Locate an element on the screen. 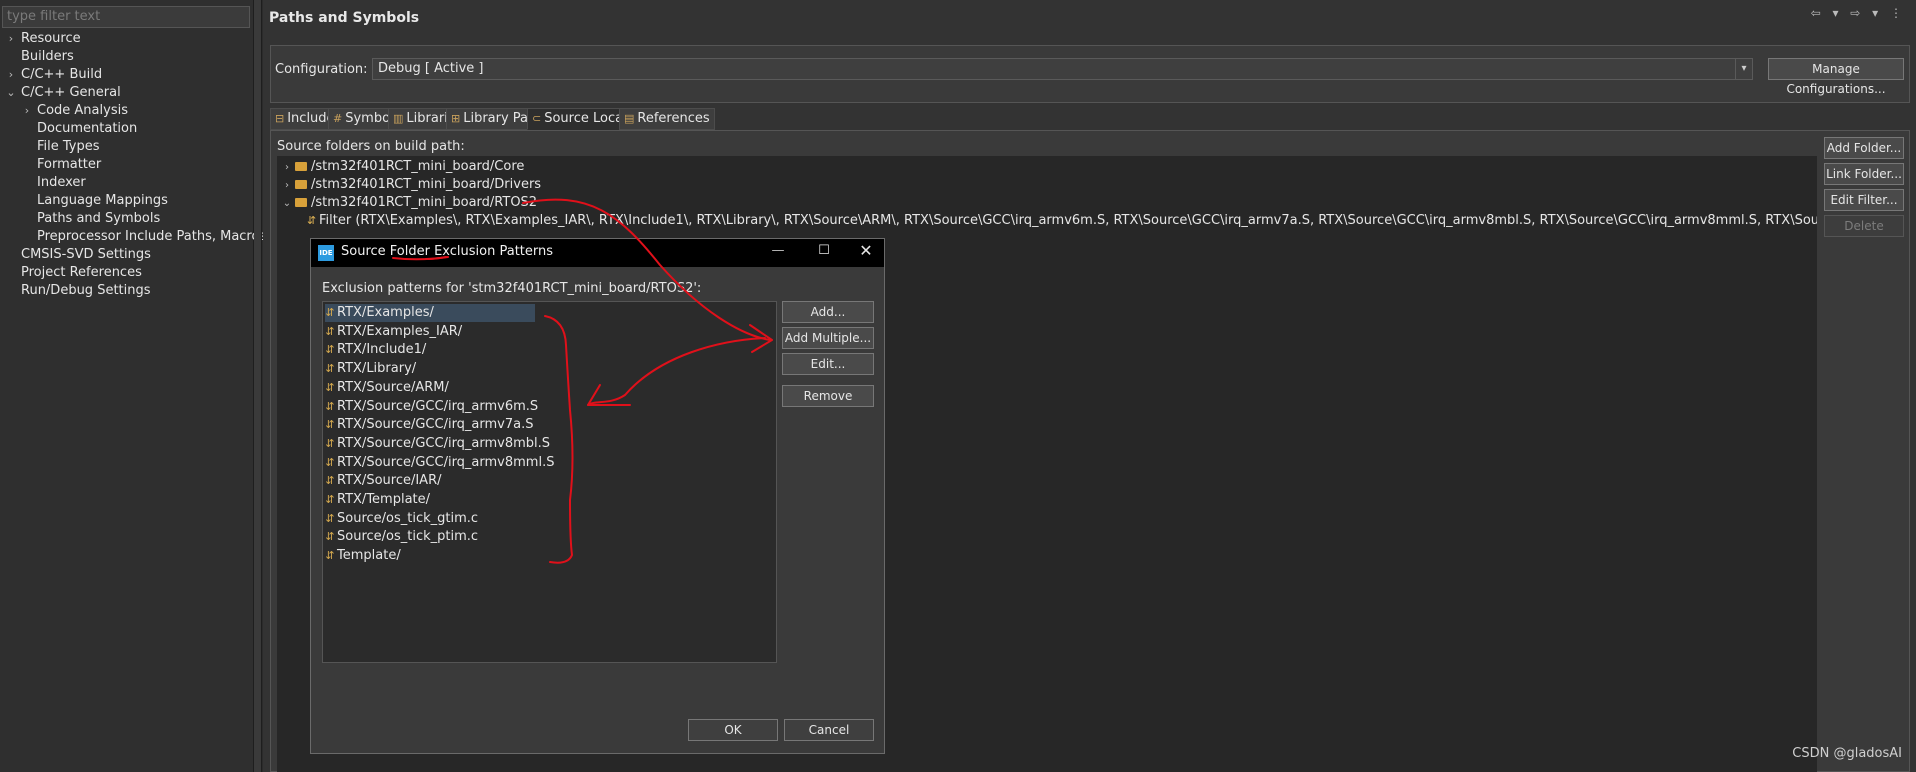 The height and width of the screenshot is (772, 1916). tab-references: ▤ References is located at coordinates (667, 119).